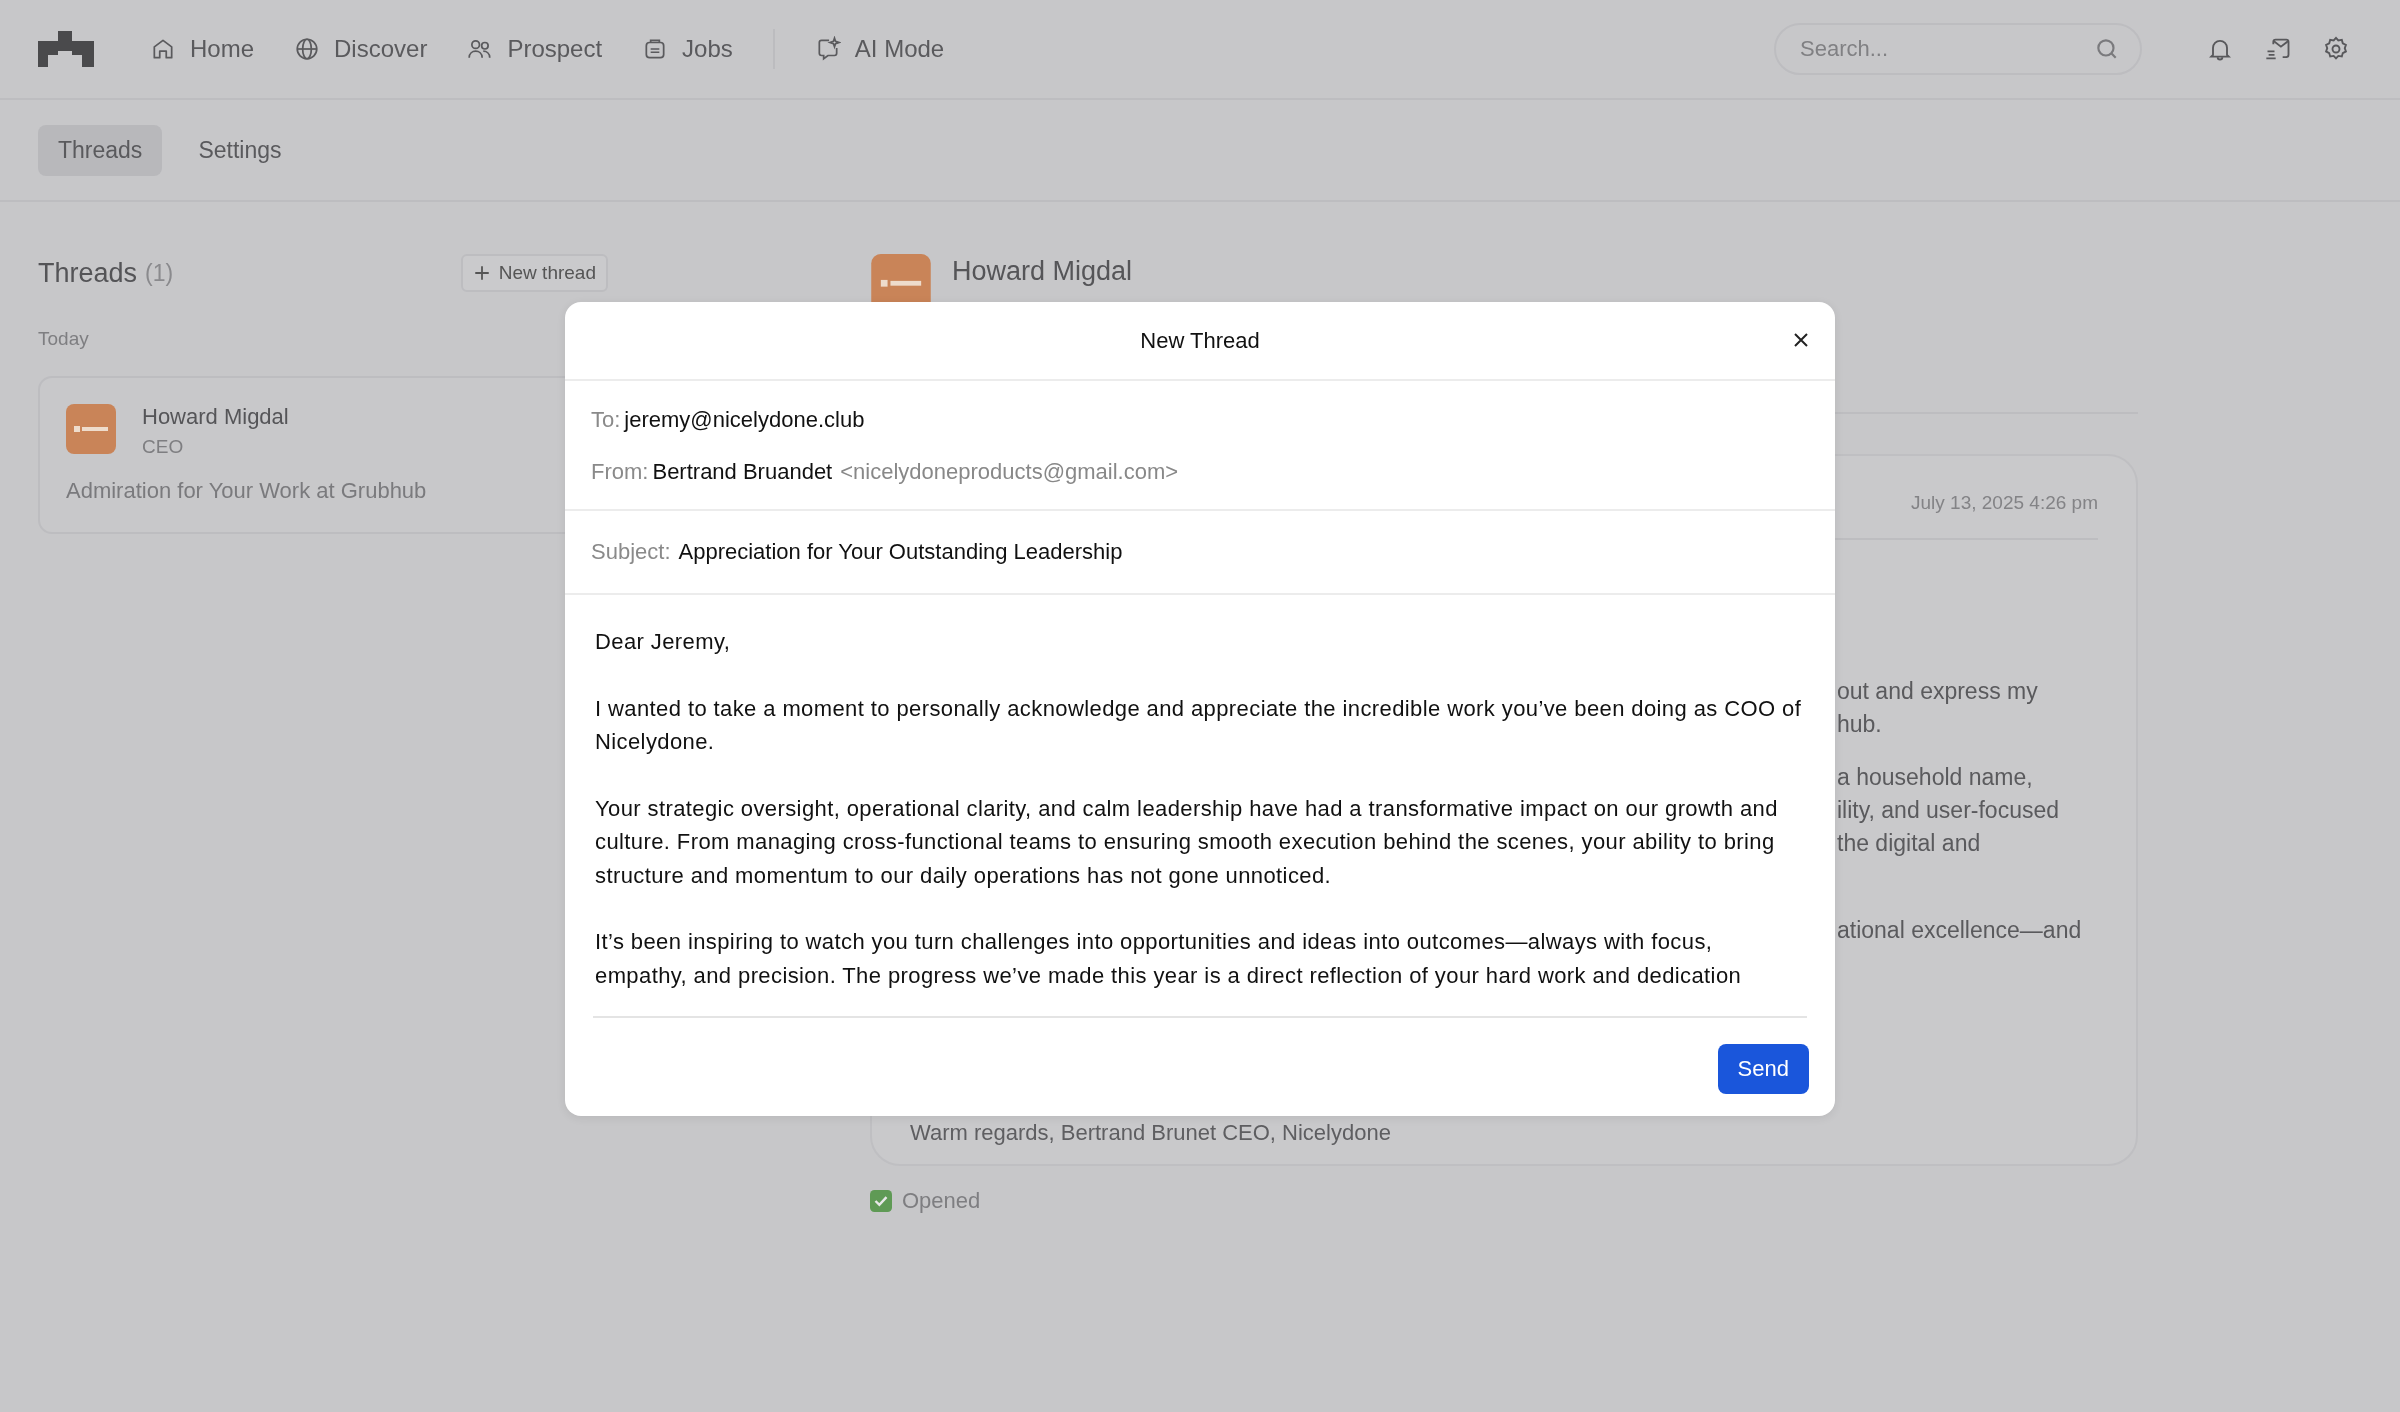  What do you see at coordinates (2004, 503) in the screenshot?
I see `message-date: July 13, 2025 4:26 pm` at bounding box center [2004, 503].